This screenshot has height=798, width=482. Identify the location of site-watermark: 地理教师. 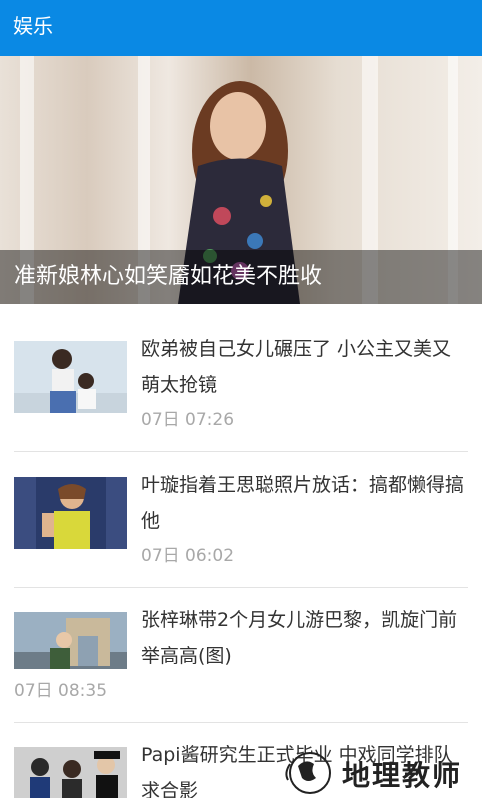
(380, 773).